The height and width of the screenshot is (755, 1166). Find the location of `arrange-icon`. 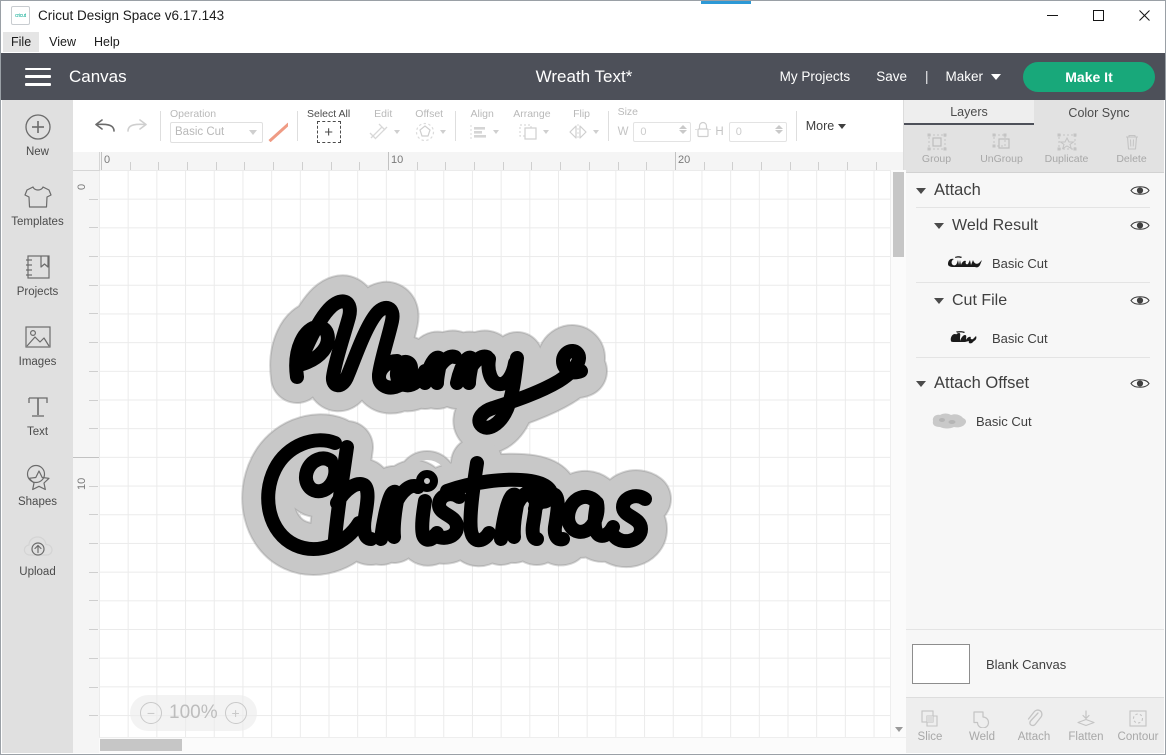

arrange-icon is located at coordinates (528, 132).